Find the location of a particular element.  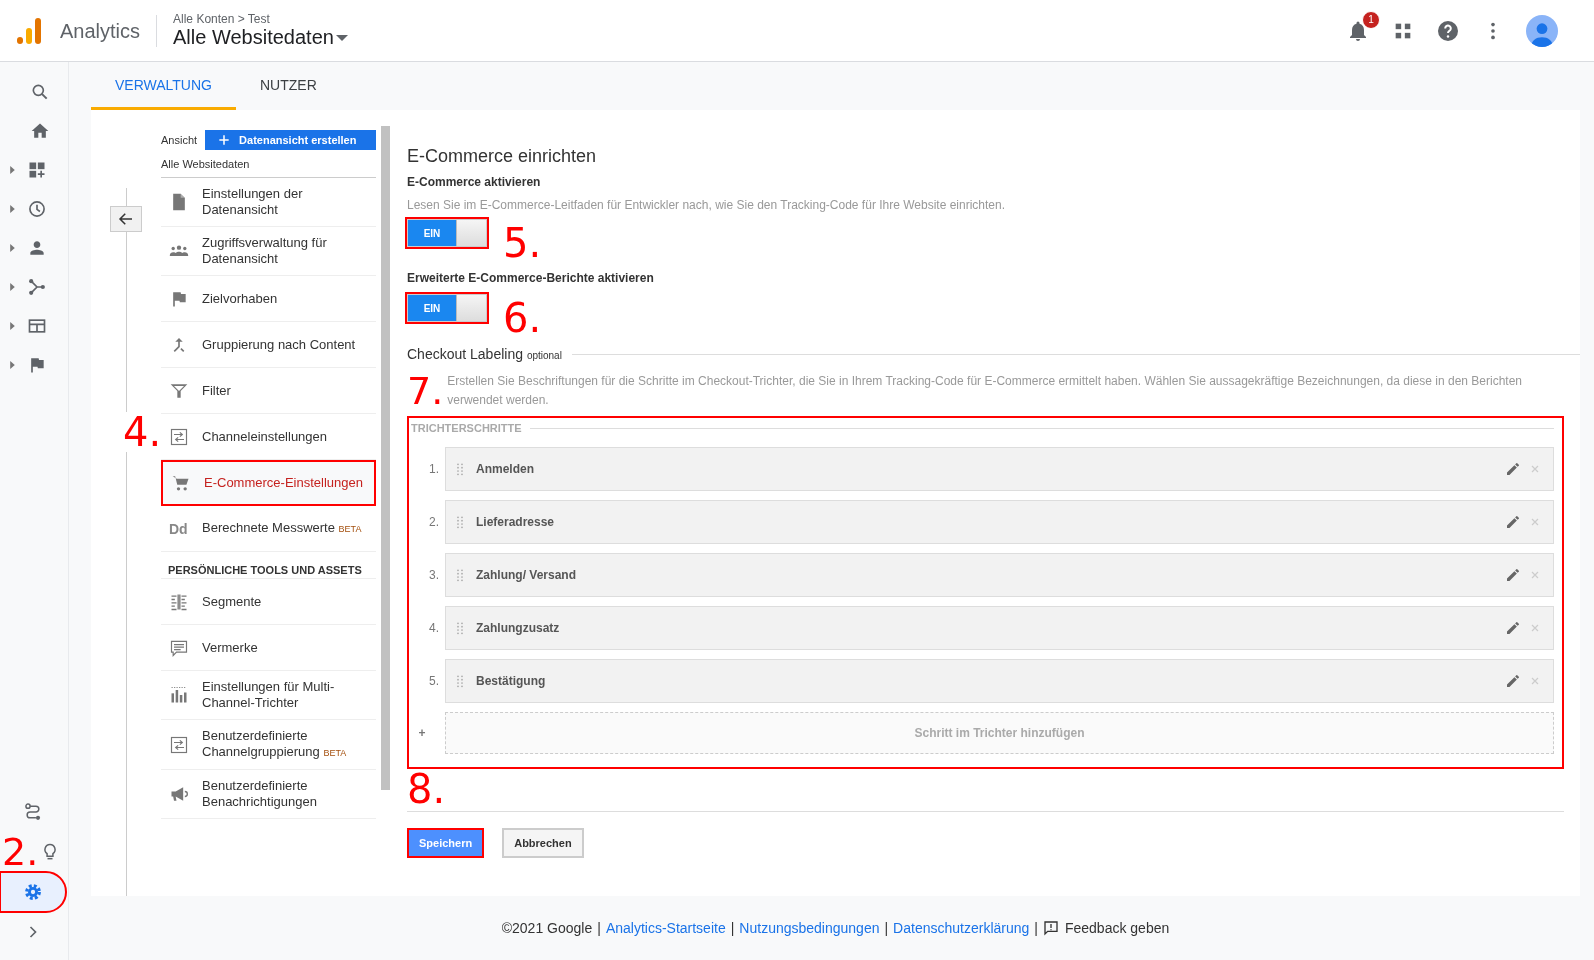

view-name: Alle Websitedaten is located at coordinates (268, 168).